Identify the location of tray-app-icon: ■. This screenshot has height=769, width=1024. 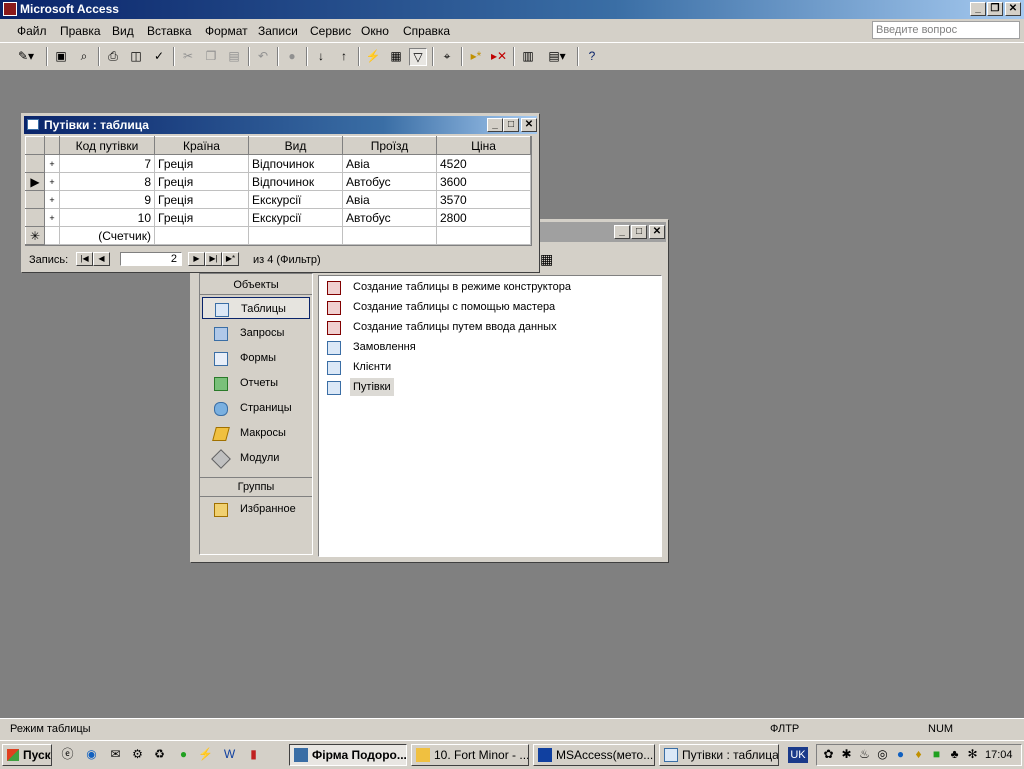
(936, 754).